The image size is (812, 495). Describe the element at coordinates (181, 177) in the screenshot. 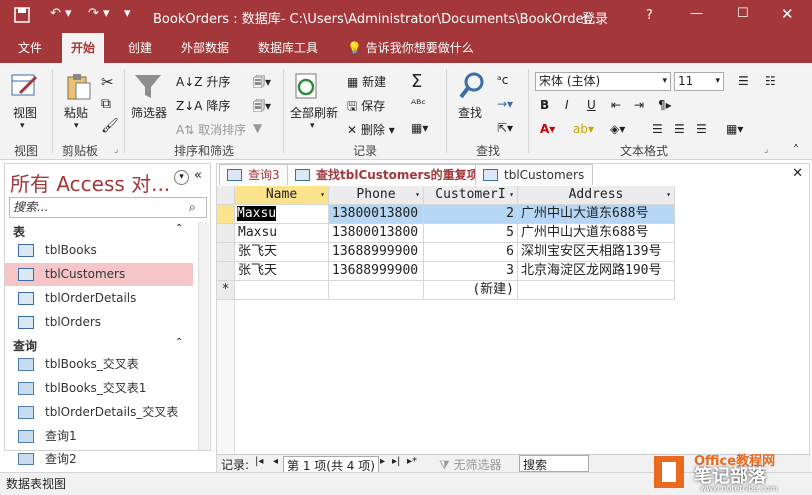

I see `nav-menu-icon: ▾` at that location.